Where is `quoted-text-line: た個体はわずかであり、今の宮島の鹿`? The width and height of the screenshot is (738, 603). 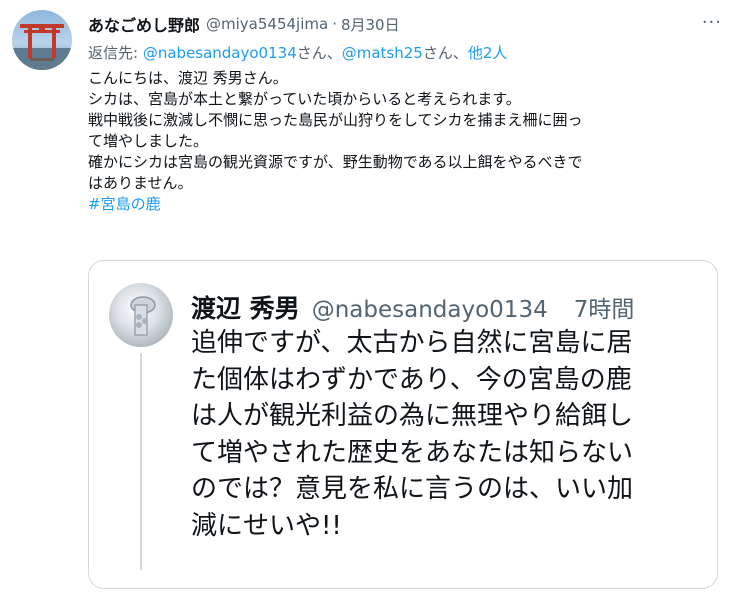 quoted-text-line: た個体はわずかであり、今の宮島の鹿 is located at coordinates (411, 379).